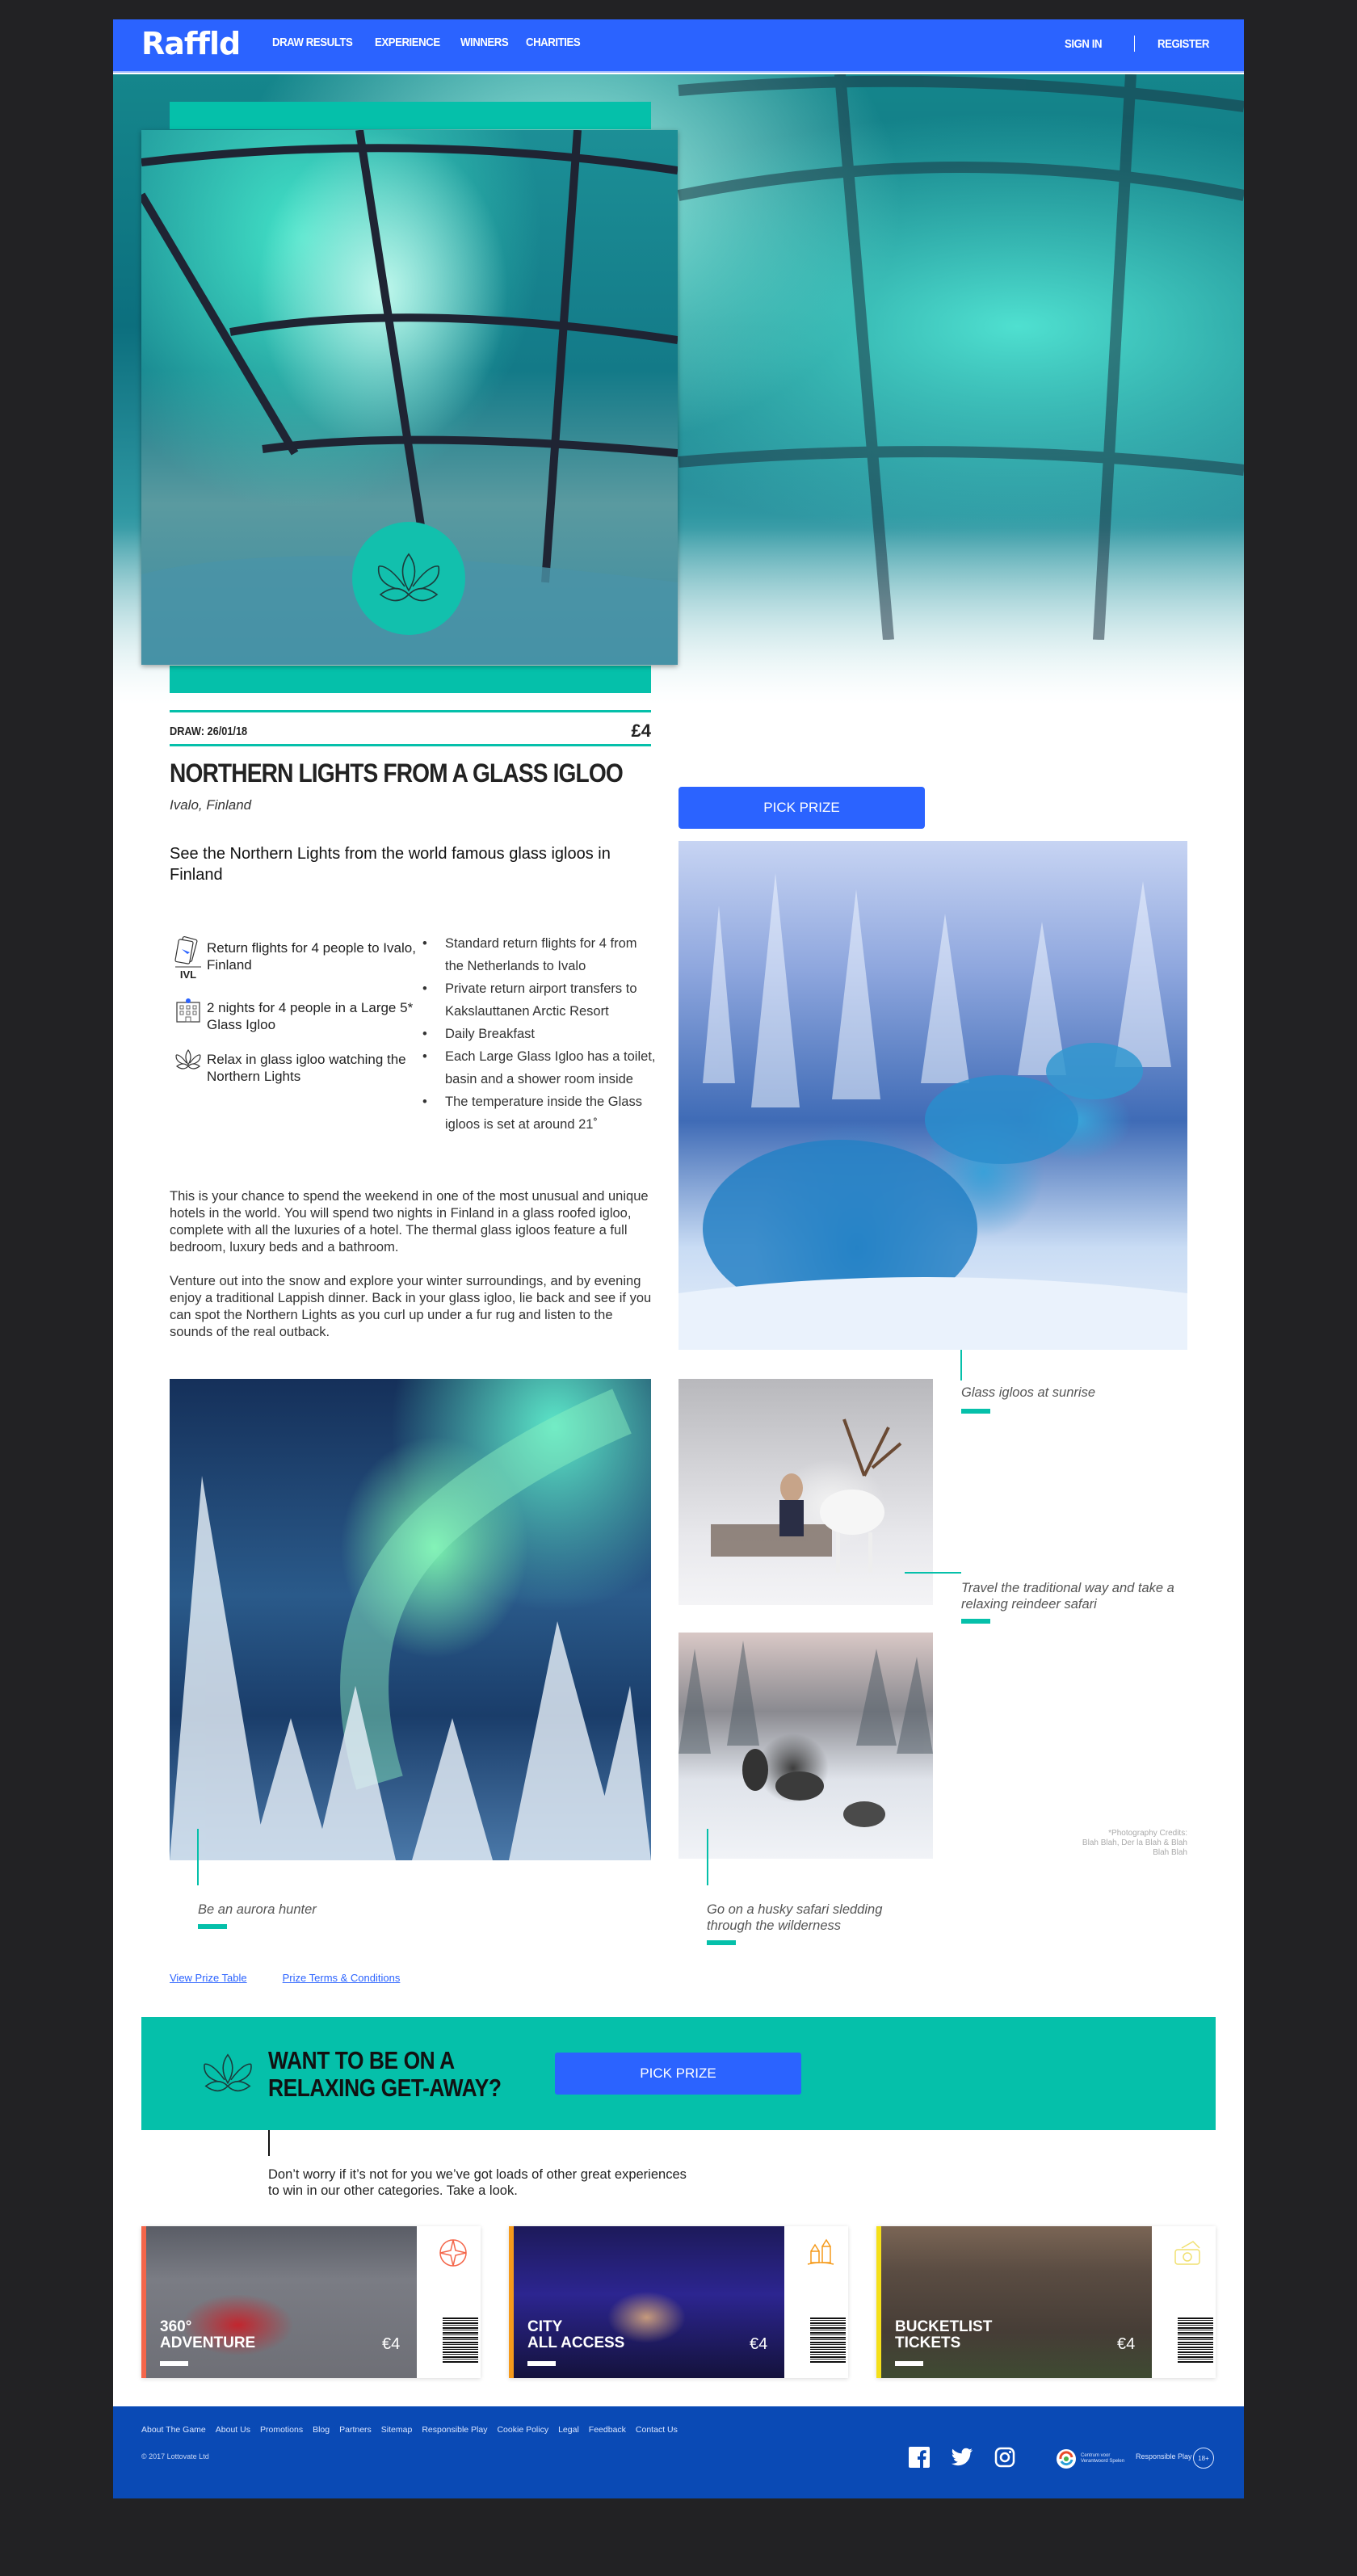  I want to click on nav-winners: WINNERS, so click(485, 42).